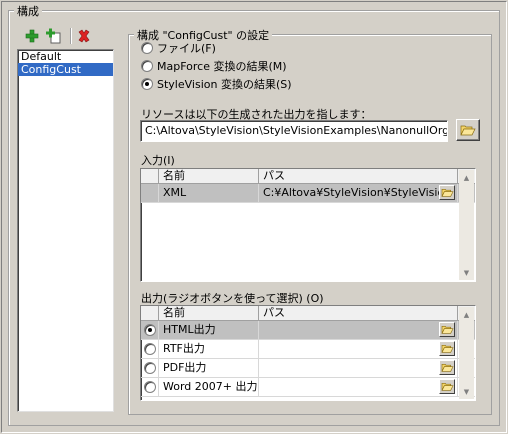 Image resolution: width=508 pixels, height=434 pixels. I want to click on delete-x-icon, so click(84, 36).